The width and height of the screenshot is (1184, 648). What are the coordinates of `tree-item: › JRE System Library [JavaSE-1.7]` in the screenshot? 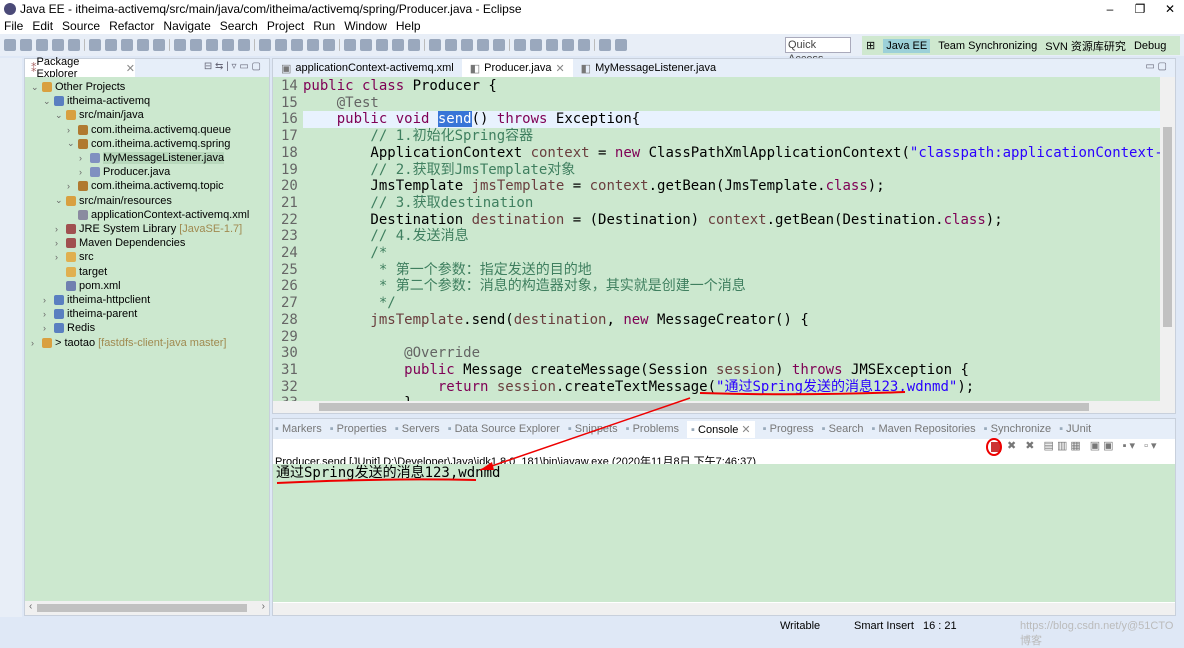 It's located at (148, 229).